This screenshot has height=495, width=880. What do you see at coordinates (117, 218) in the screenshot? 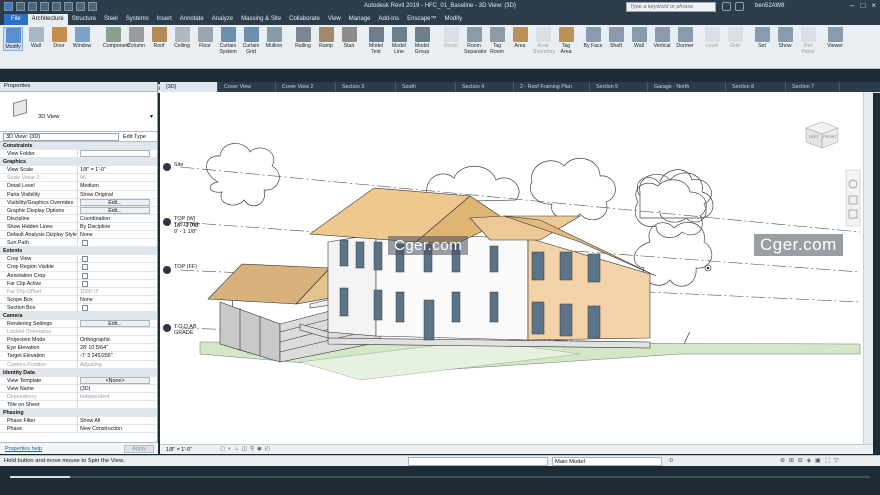
I see `property-value: Coordination` at bounding box center [117, 218].